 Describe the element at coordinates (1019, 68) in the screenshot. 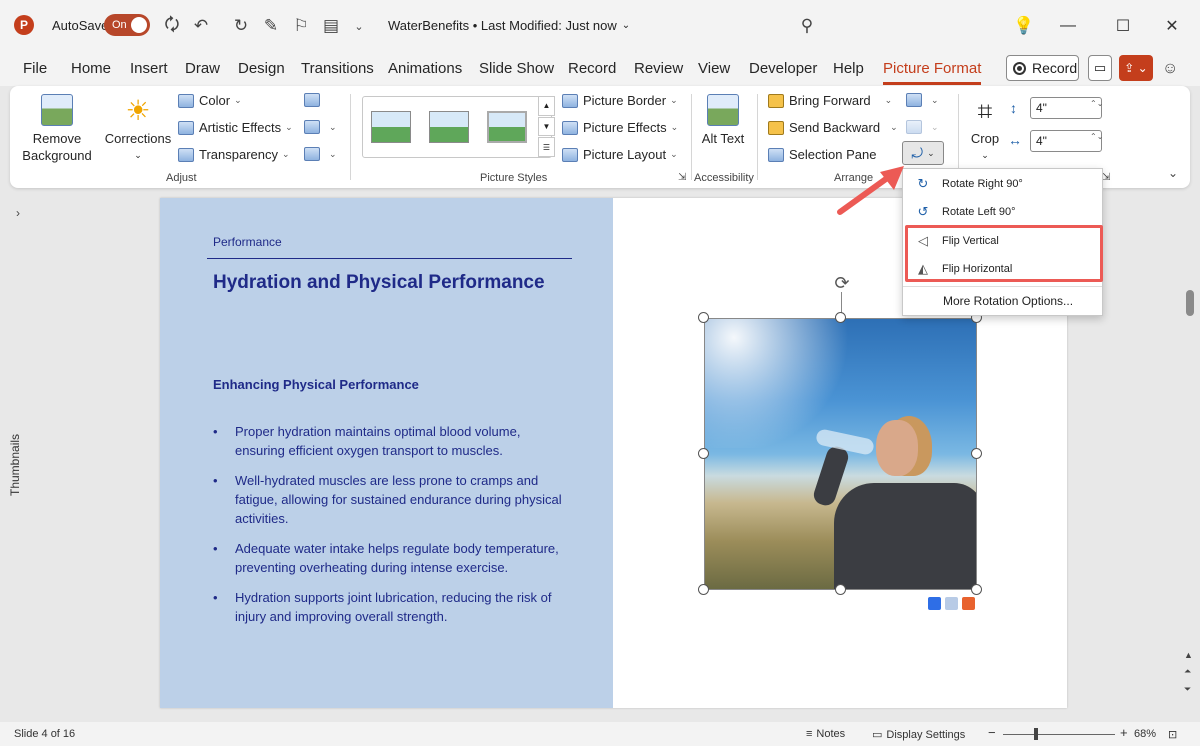

I see `record-icon` at that location.